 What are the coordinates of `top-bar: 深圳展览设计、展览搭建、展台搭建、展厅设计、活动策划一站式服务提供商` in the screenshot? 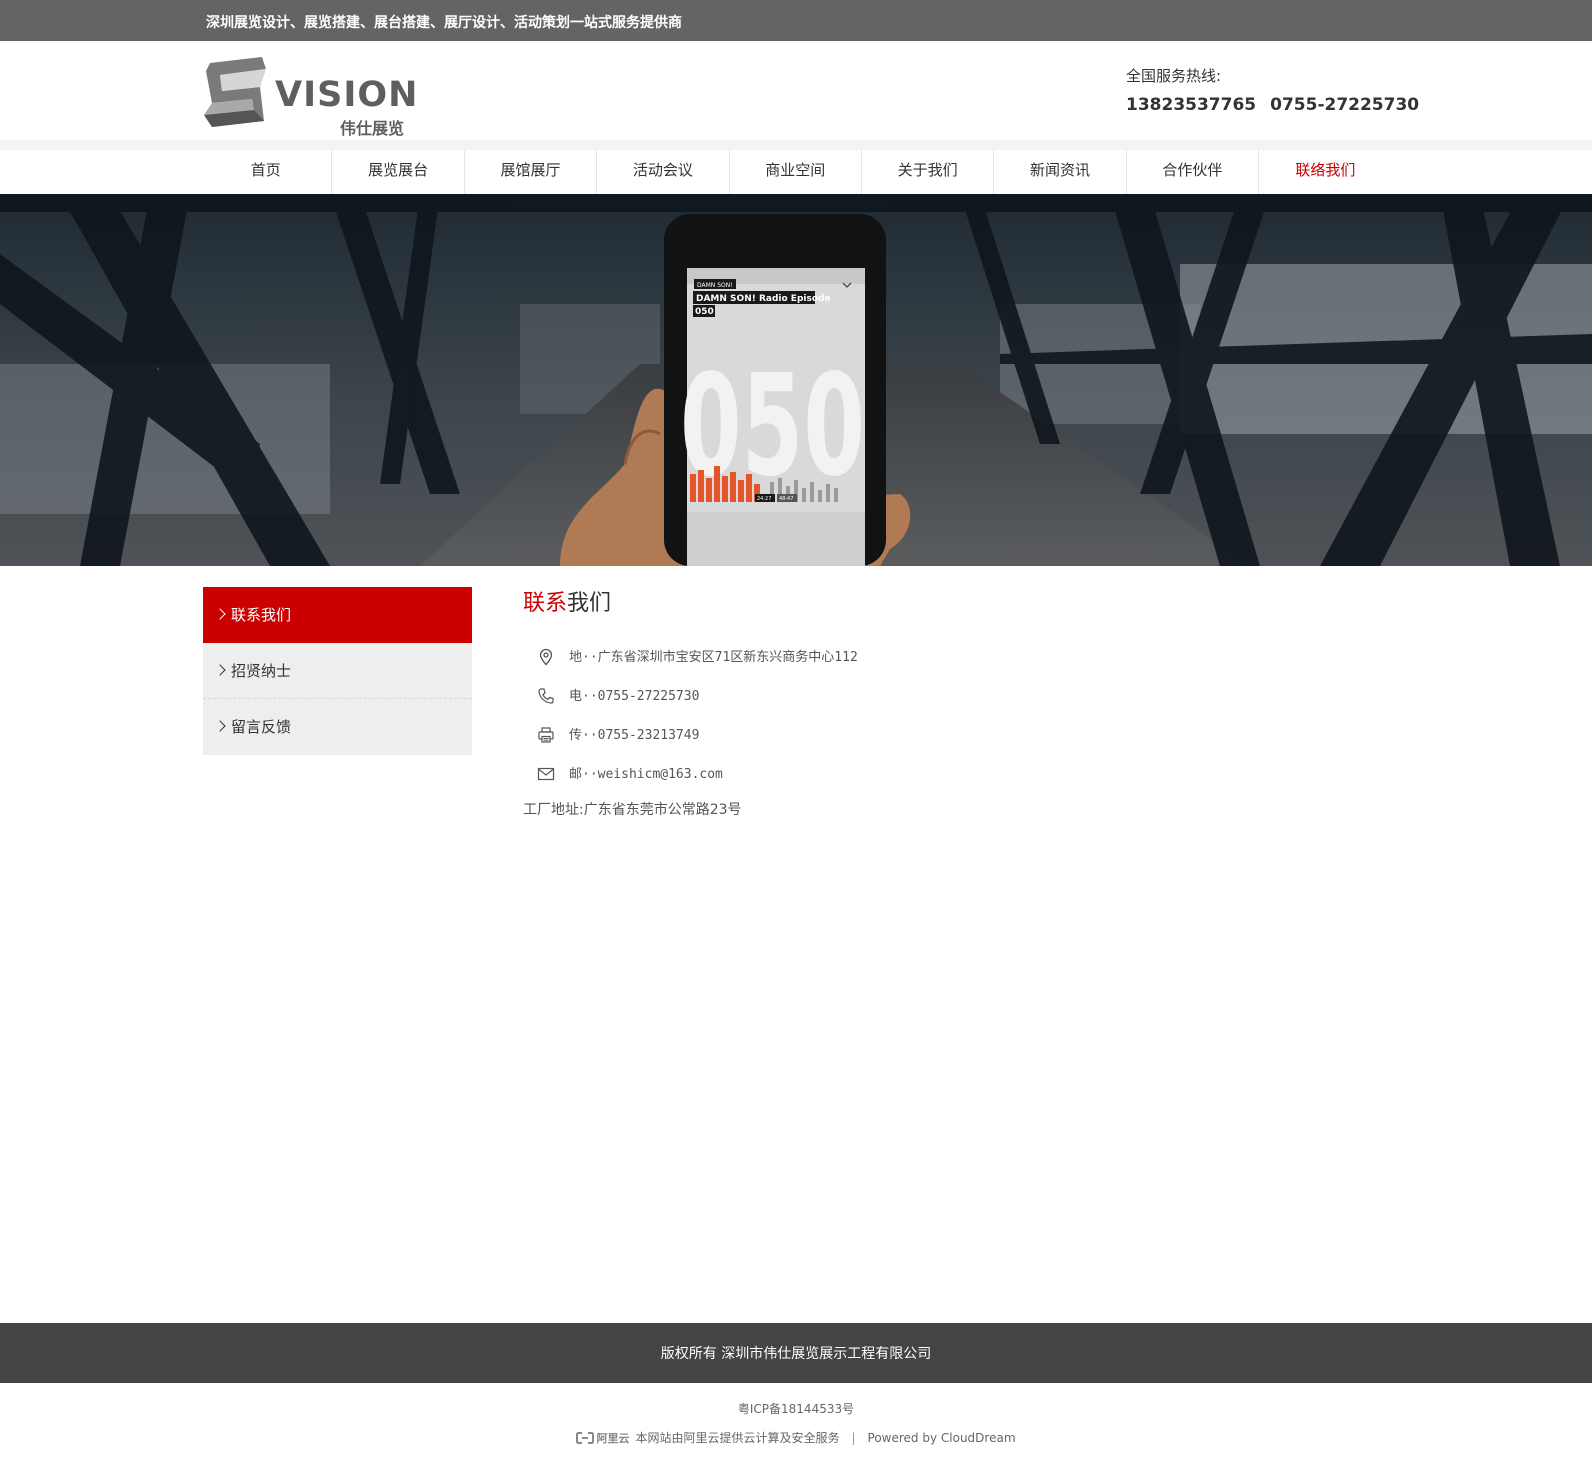 It's located at (796, 20).